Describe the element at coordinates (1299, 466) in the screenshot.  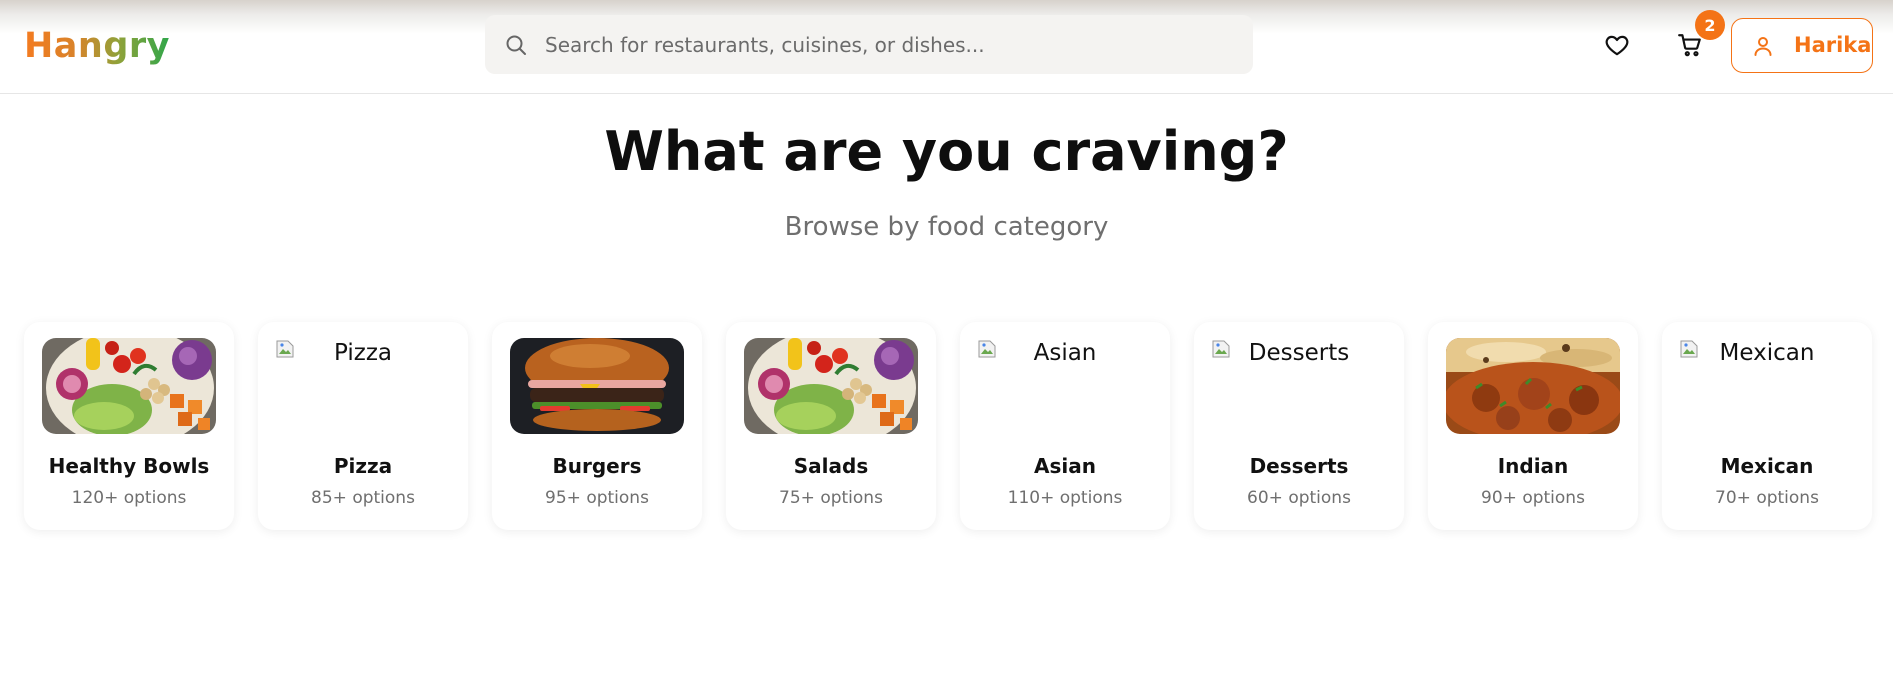
I see `category-name: Desserts` at that location.